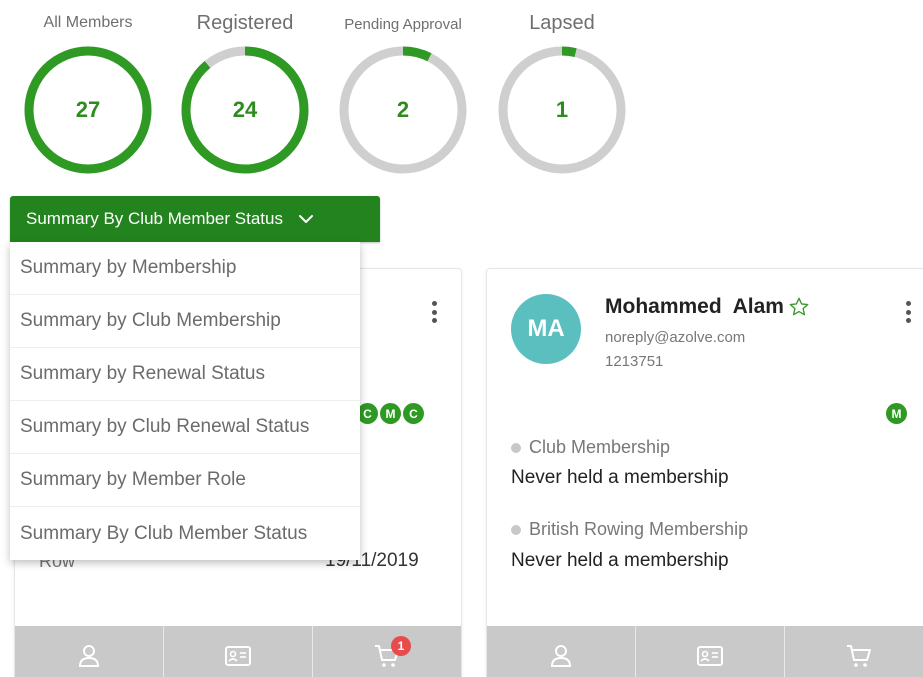 The width and height of the screenshot is (923, 677). Describe the element at coordinates (799, 307) in the screenshot. I see `favourite-star-icon` at that location.